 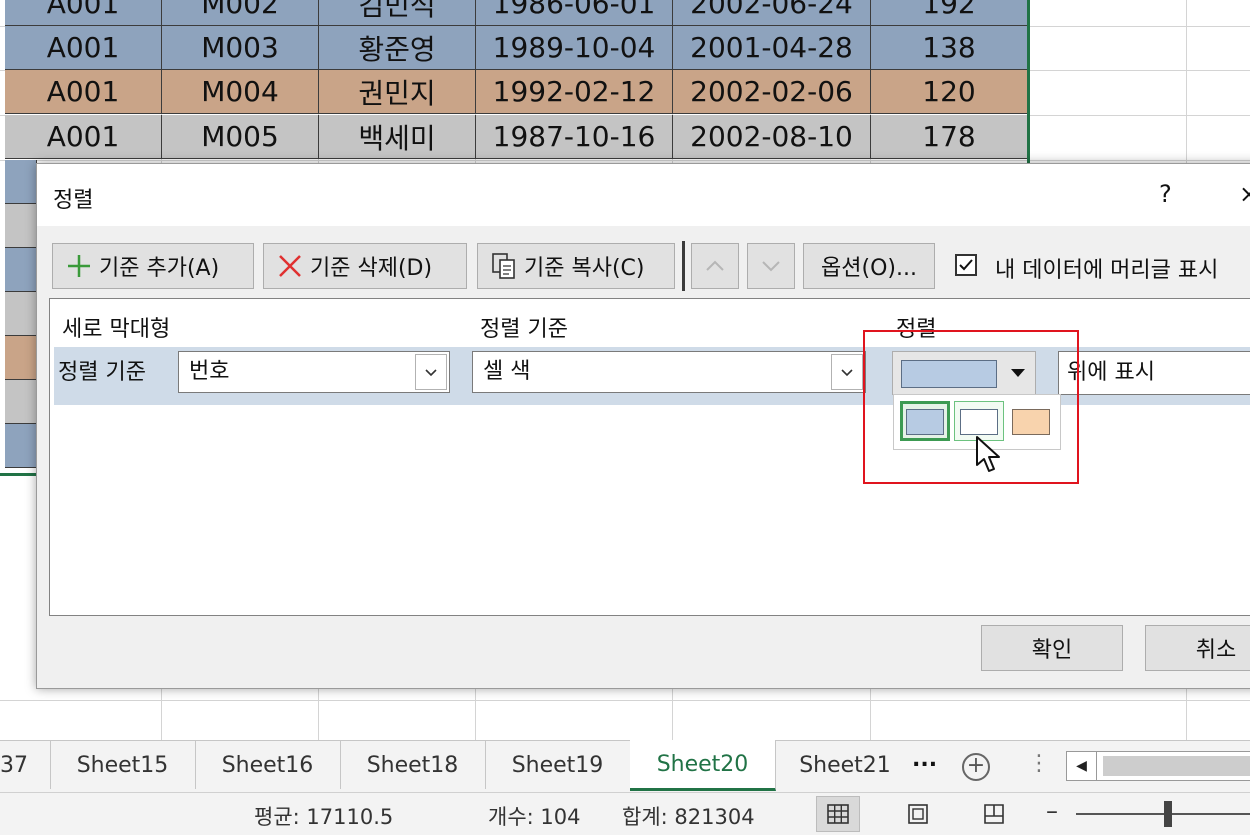 What do you see at coordinates (534, 817) in the screenshot?
I see `count-stat: 개수: 104` at bounding box center [534, 817].